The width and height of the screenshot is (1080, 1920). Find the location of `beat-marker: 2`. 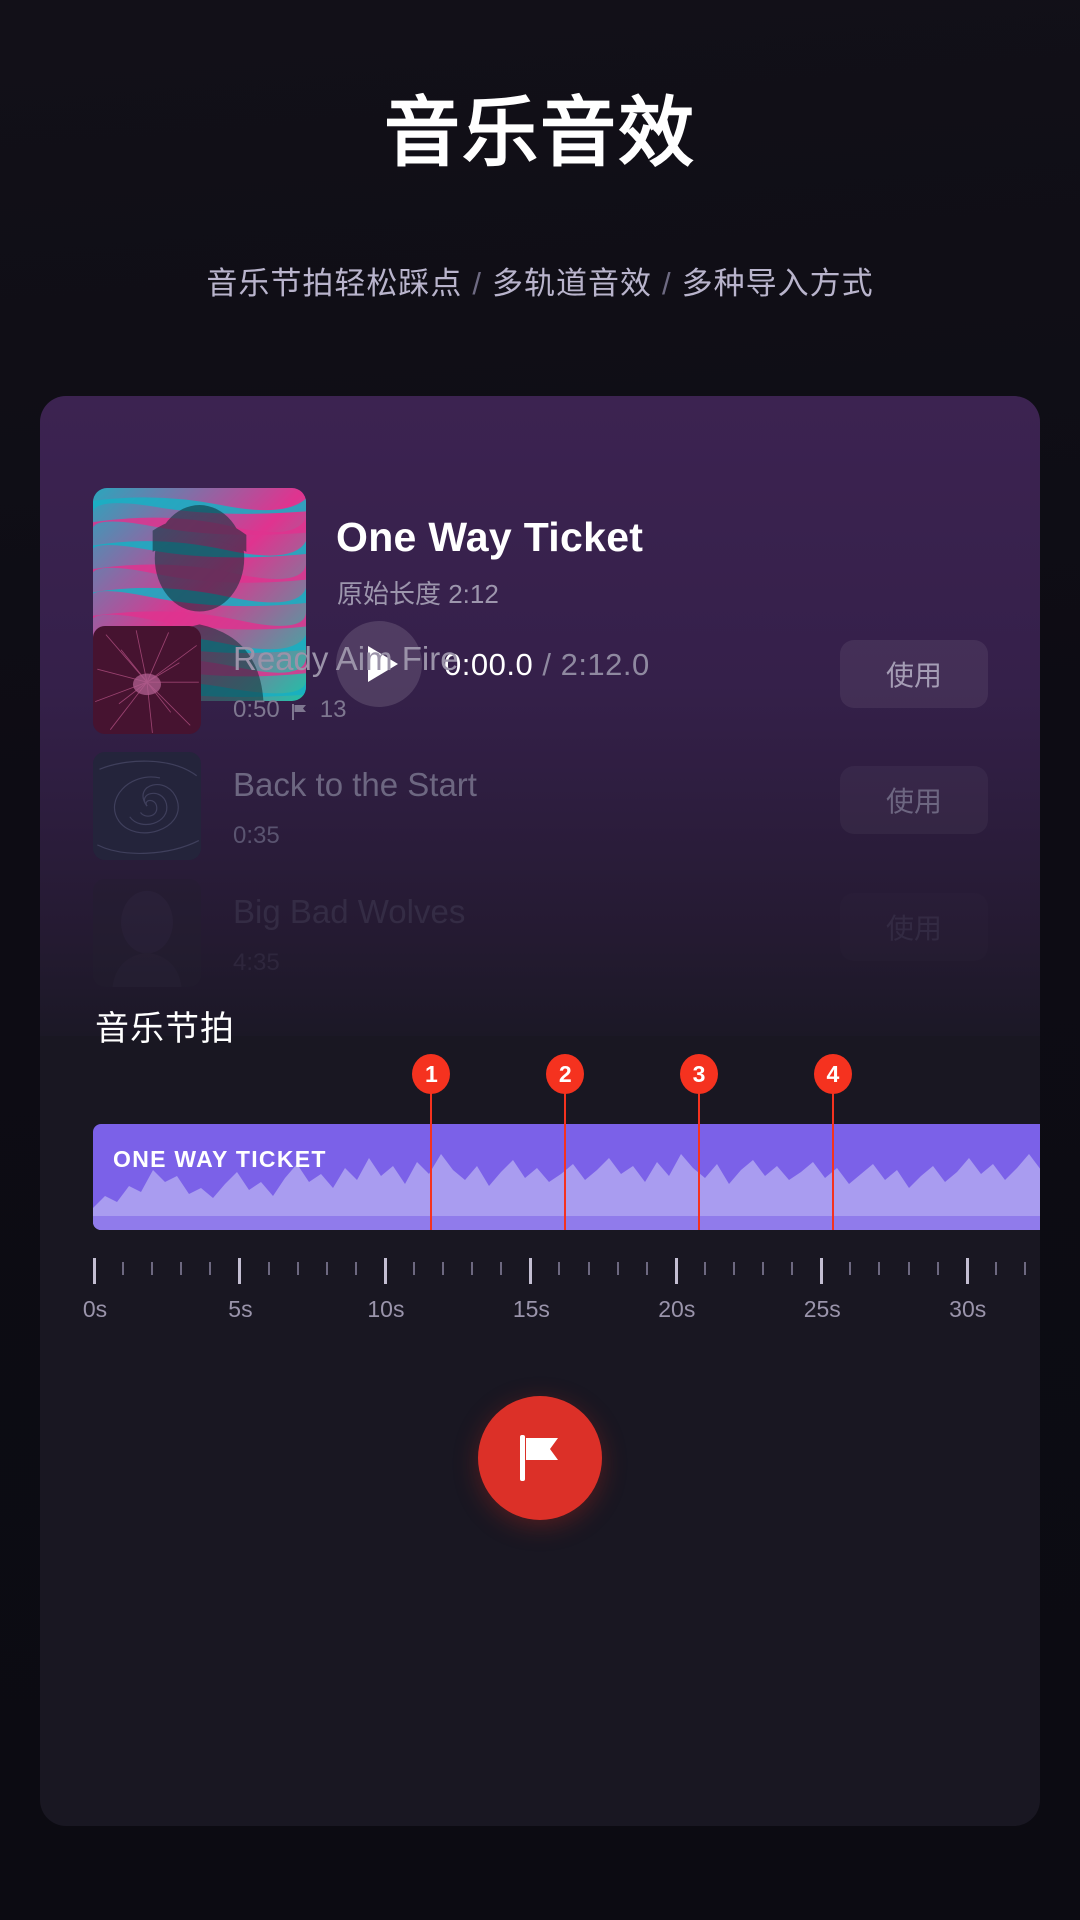

beat-marker: 2 is located at coordinates (565, 1142).